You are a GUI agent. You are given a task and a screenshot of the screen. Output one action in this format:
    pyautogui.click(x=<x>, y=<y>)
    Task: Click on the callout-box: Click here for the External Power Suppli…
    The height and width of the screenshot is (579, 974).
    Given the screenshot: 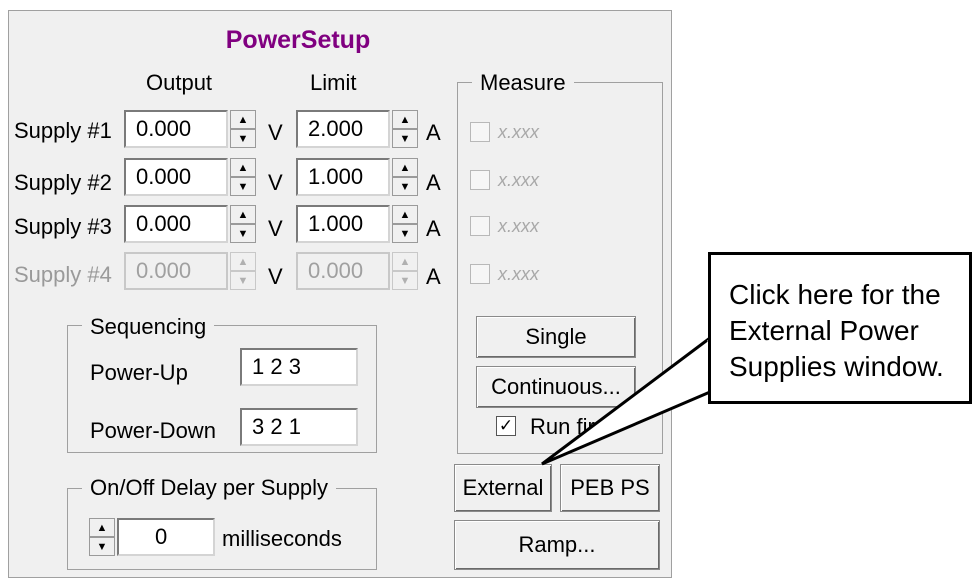 What is the action you would take?
    pyautogui.click(x=840, y=328)
    